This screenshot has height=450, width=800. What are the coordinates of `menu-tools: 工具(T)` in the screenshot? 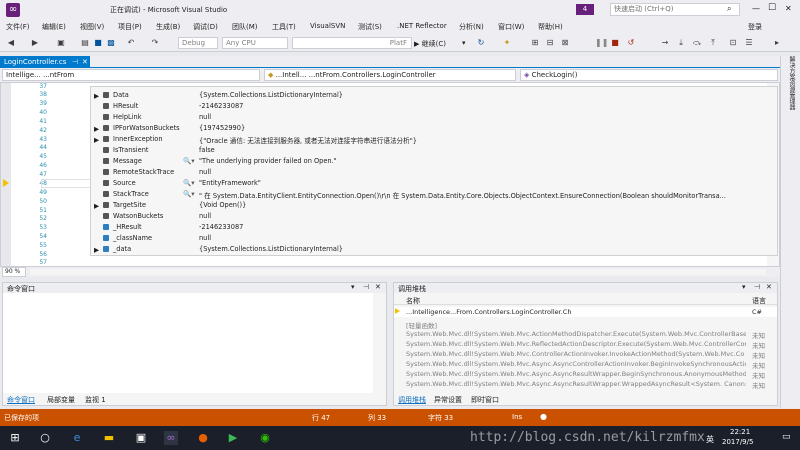 It's located at (284, 27).